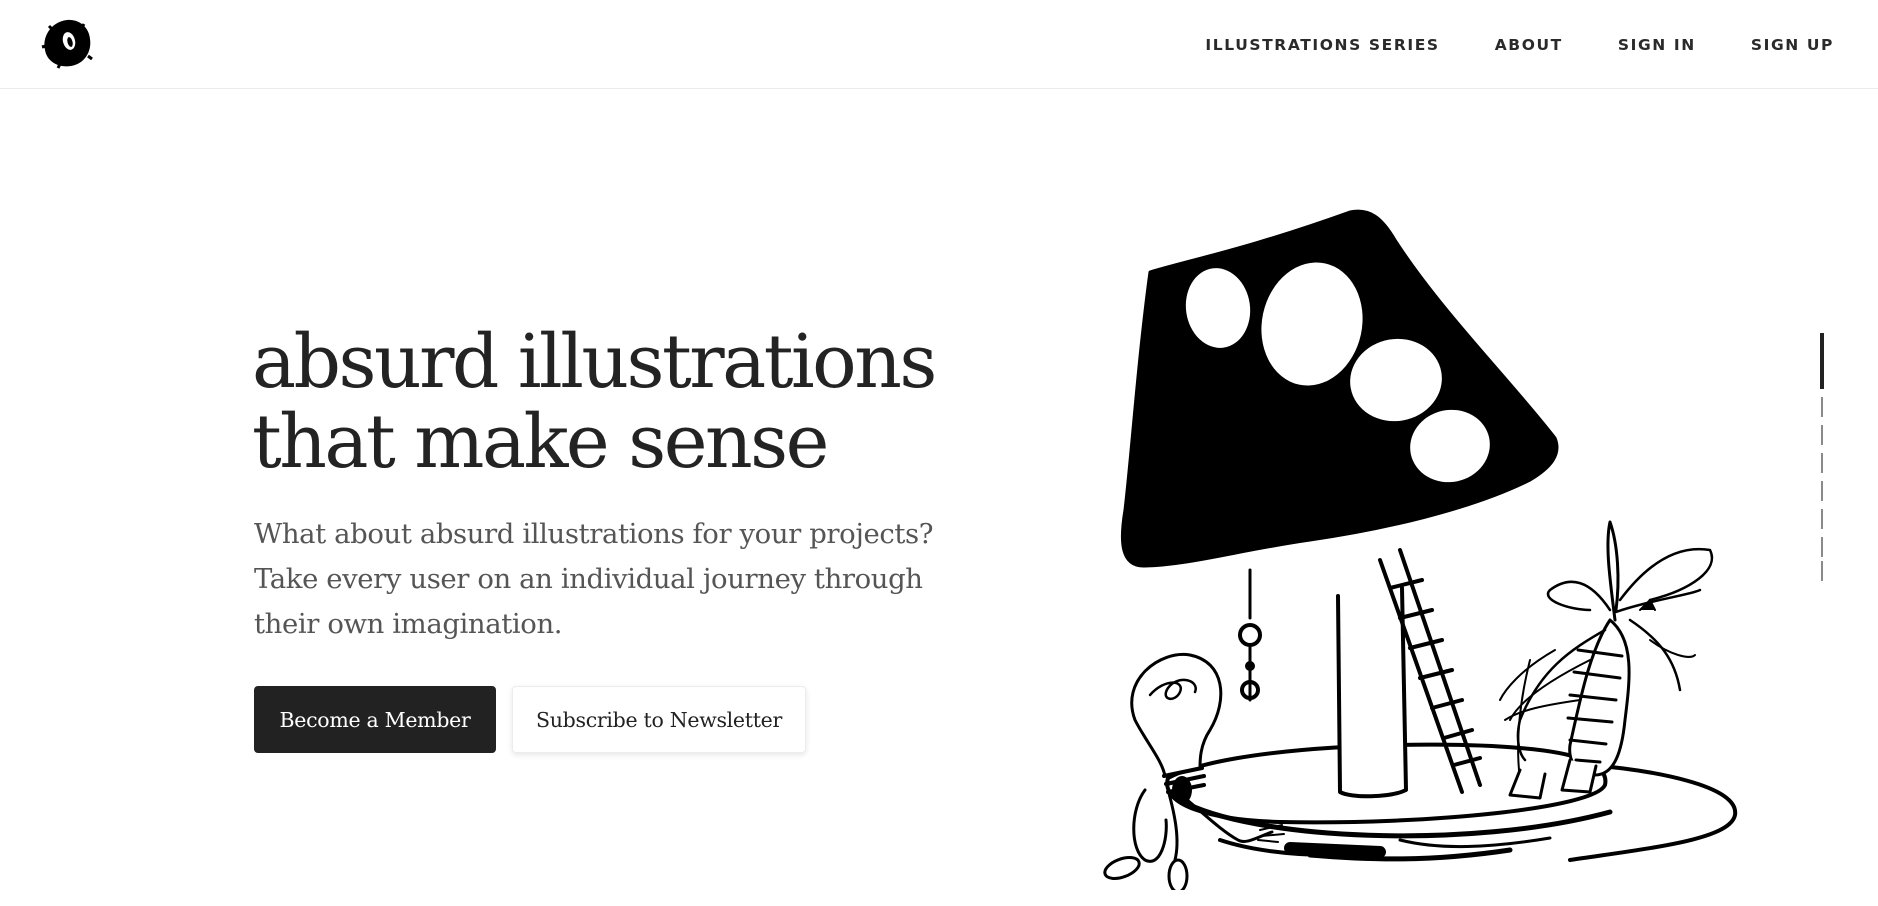 This screenshot has height=906, width=1878. Describe the element at coordinates (1657, 45) in the screenshot. I see `nav-sign-in: SIGN IN` at that location.